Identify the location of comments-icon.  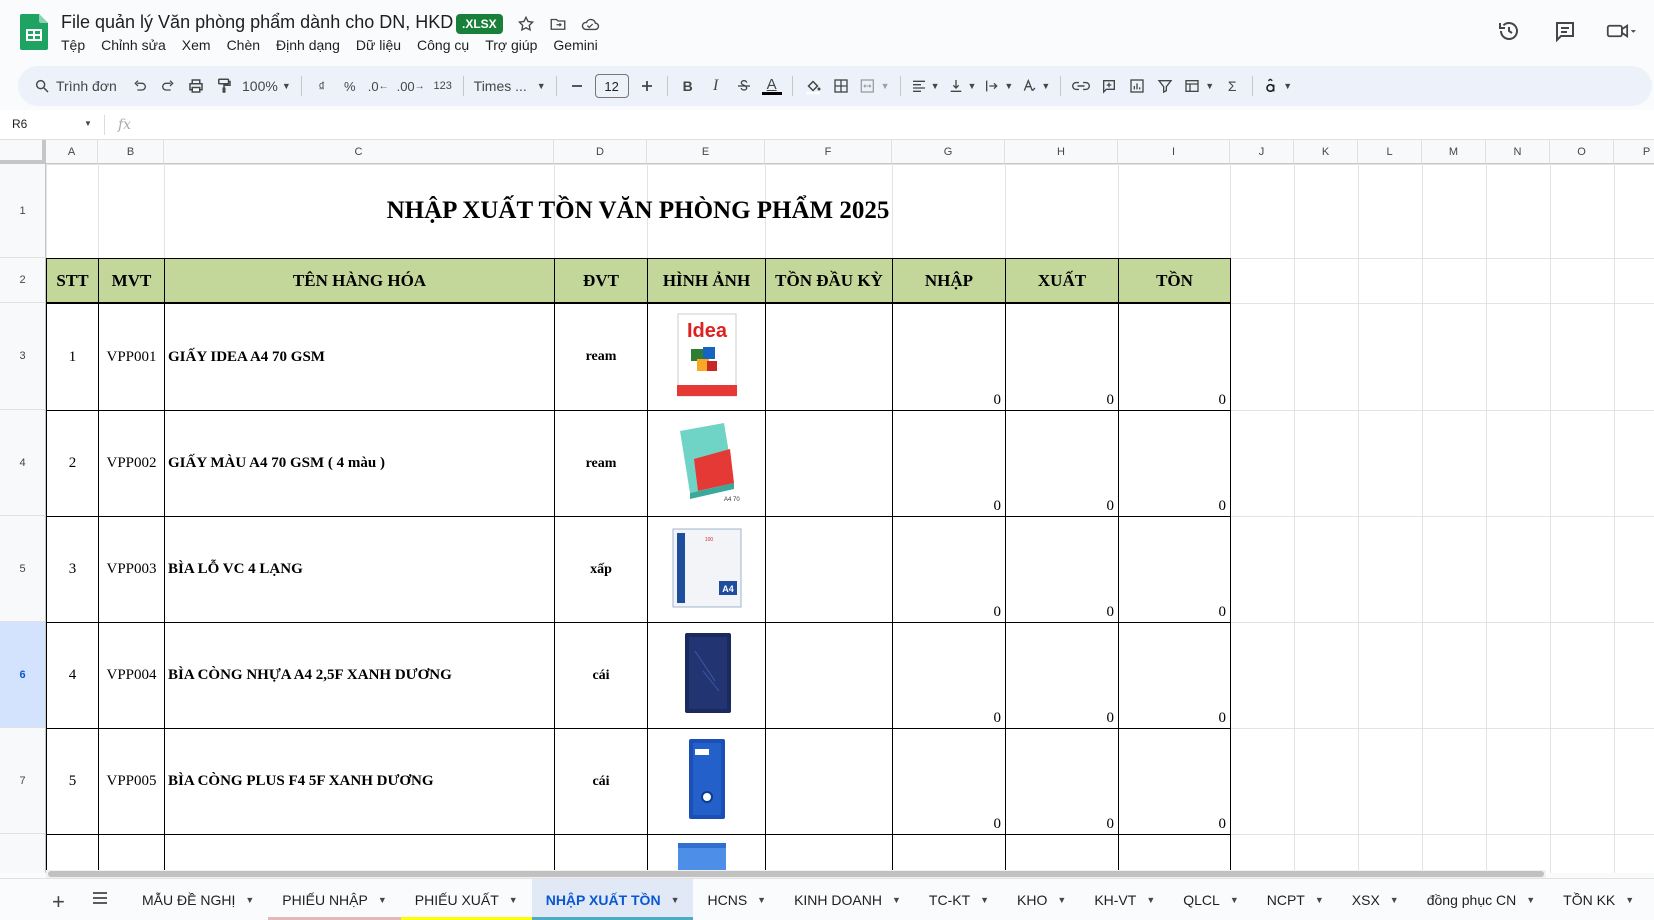
(1565, 31).